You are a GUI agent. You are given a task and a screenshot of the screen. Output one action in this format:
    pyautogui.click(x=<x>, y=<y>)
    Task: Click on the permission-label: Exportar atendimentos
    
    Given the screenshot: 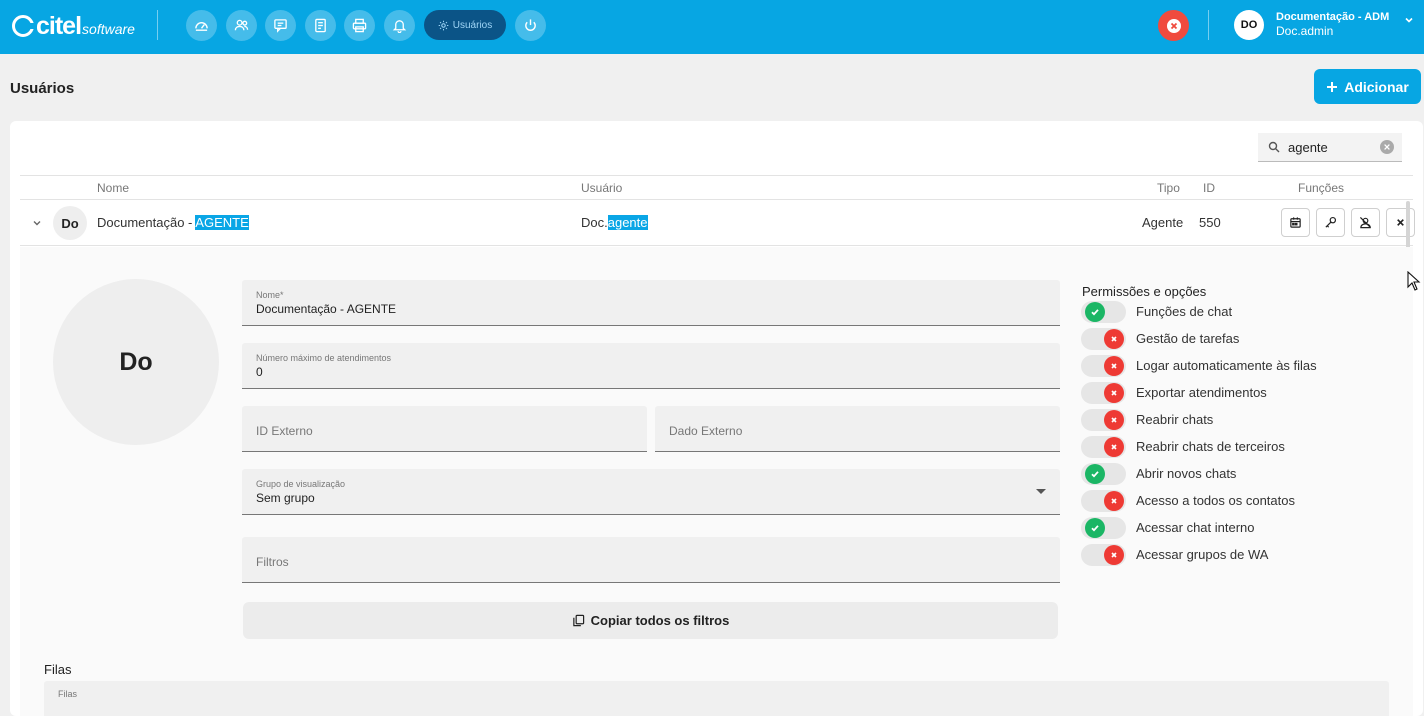 What is the action you would take?
    pyautogui.click(x=1201, y=392)
    